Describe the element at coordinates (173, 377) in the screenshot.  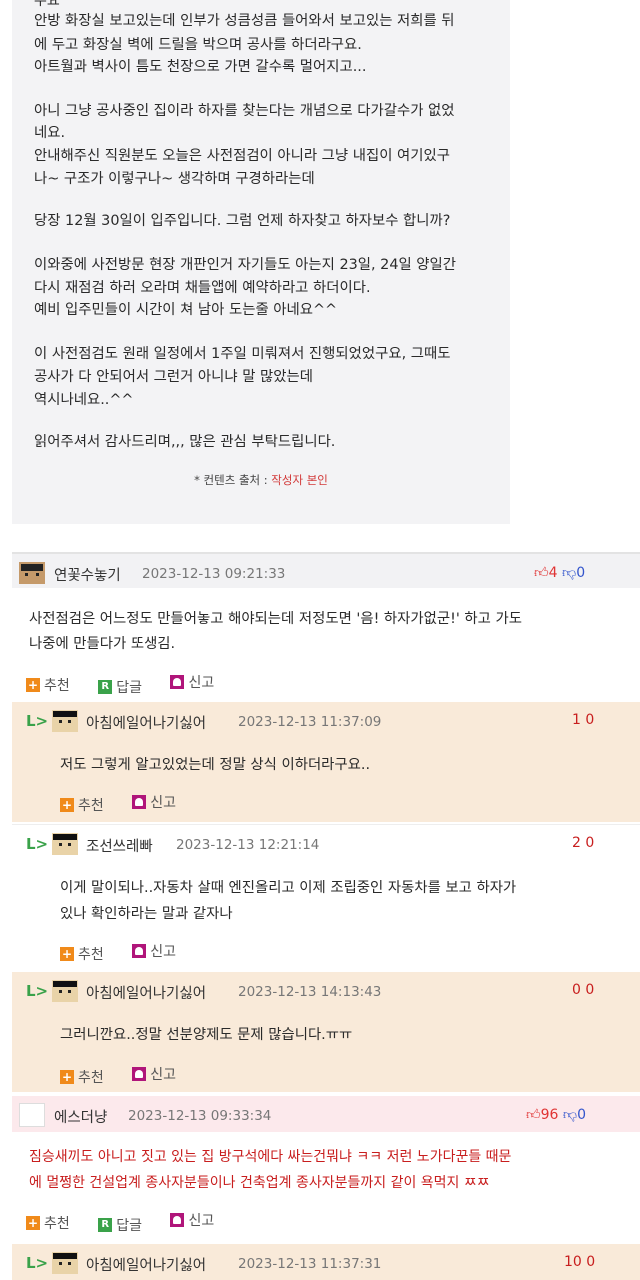
I see `article-line: 공사가 다 안되어서 그런거 아니냐 말 많았는데` at that location.